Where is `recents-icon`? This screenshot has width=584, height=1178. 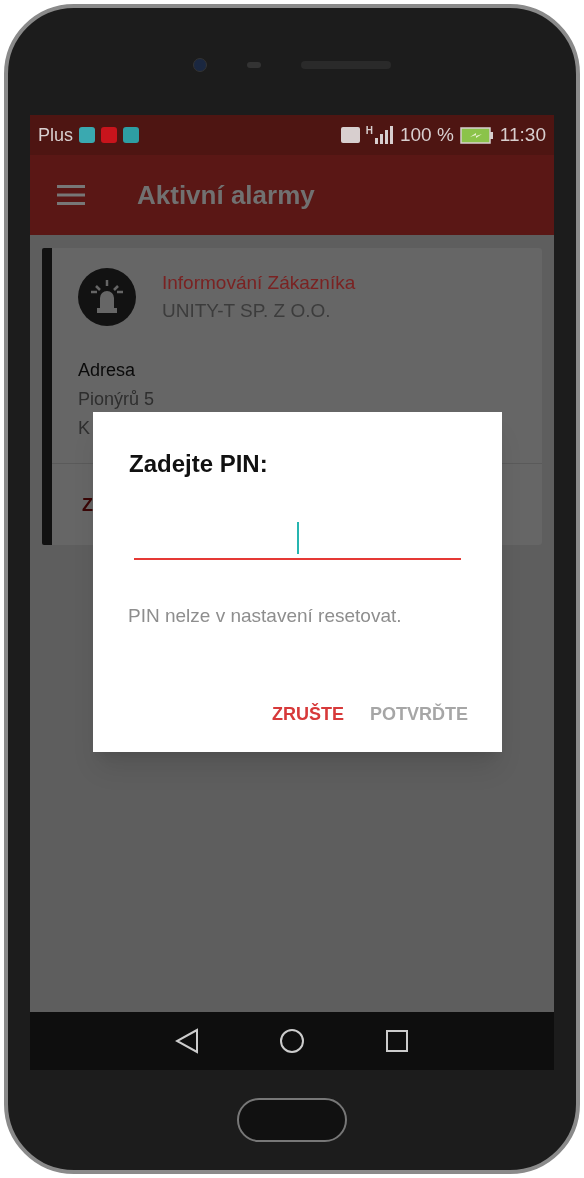
recents-icon is located at coordinates (397, 1041).